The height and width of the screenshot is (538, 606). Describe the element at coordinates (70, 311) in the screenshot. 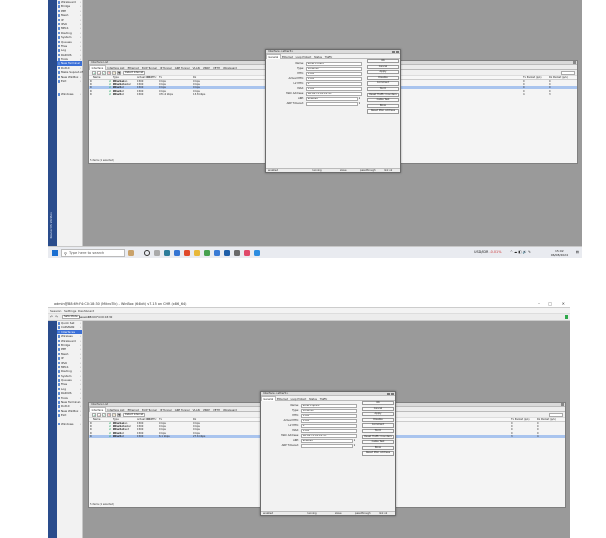

I see `menubar-settings: Settings` at that location.